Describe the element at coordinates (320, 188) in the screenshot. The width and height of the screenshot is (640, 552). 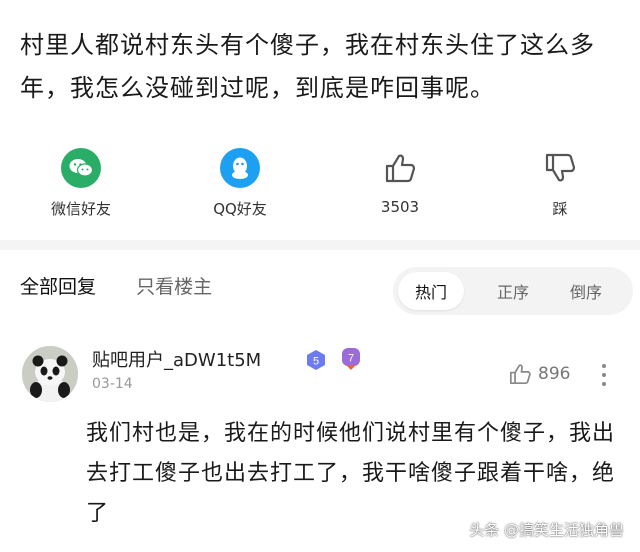
I see `share-bar: 微信好友 QQ好友 3503 踩` at that location.